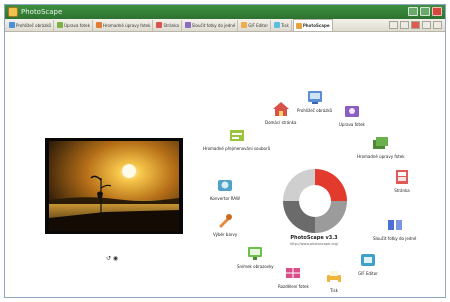 The image size is (450, 302). I want to click on node-tisk: Tisk, so click(334, 280).